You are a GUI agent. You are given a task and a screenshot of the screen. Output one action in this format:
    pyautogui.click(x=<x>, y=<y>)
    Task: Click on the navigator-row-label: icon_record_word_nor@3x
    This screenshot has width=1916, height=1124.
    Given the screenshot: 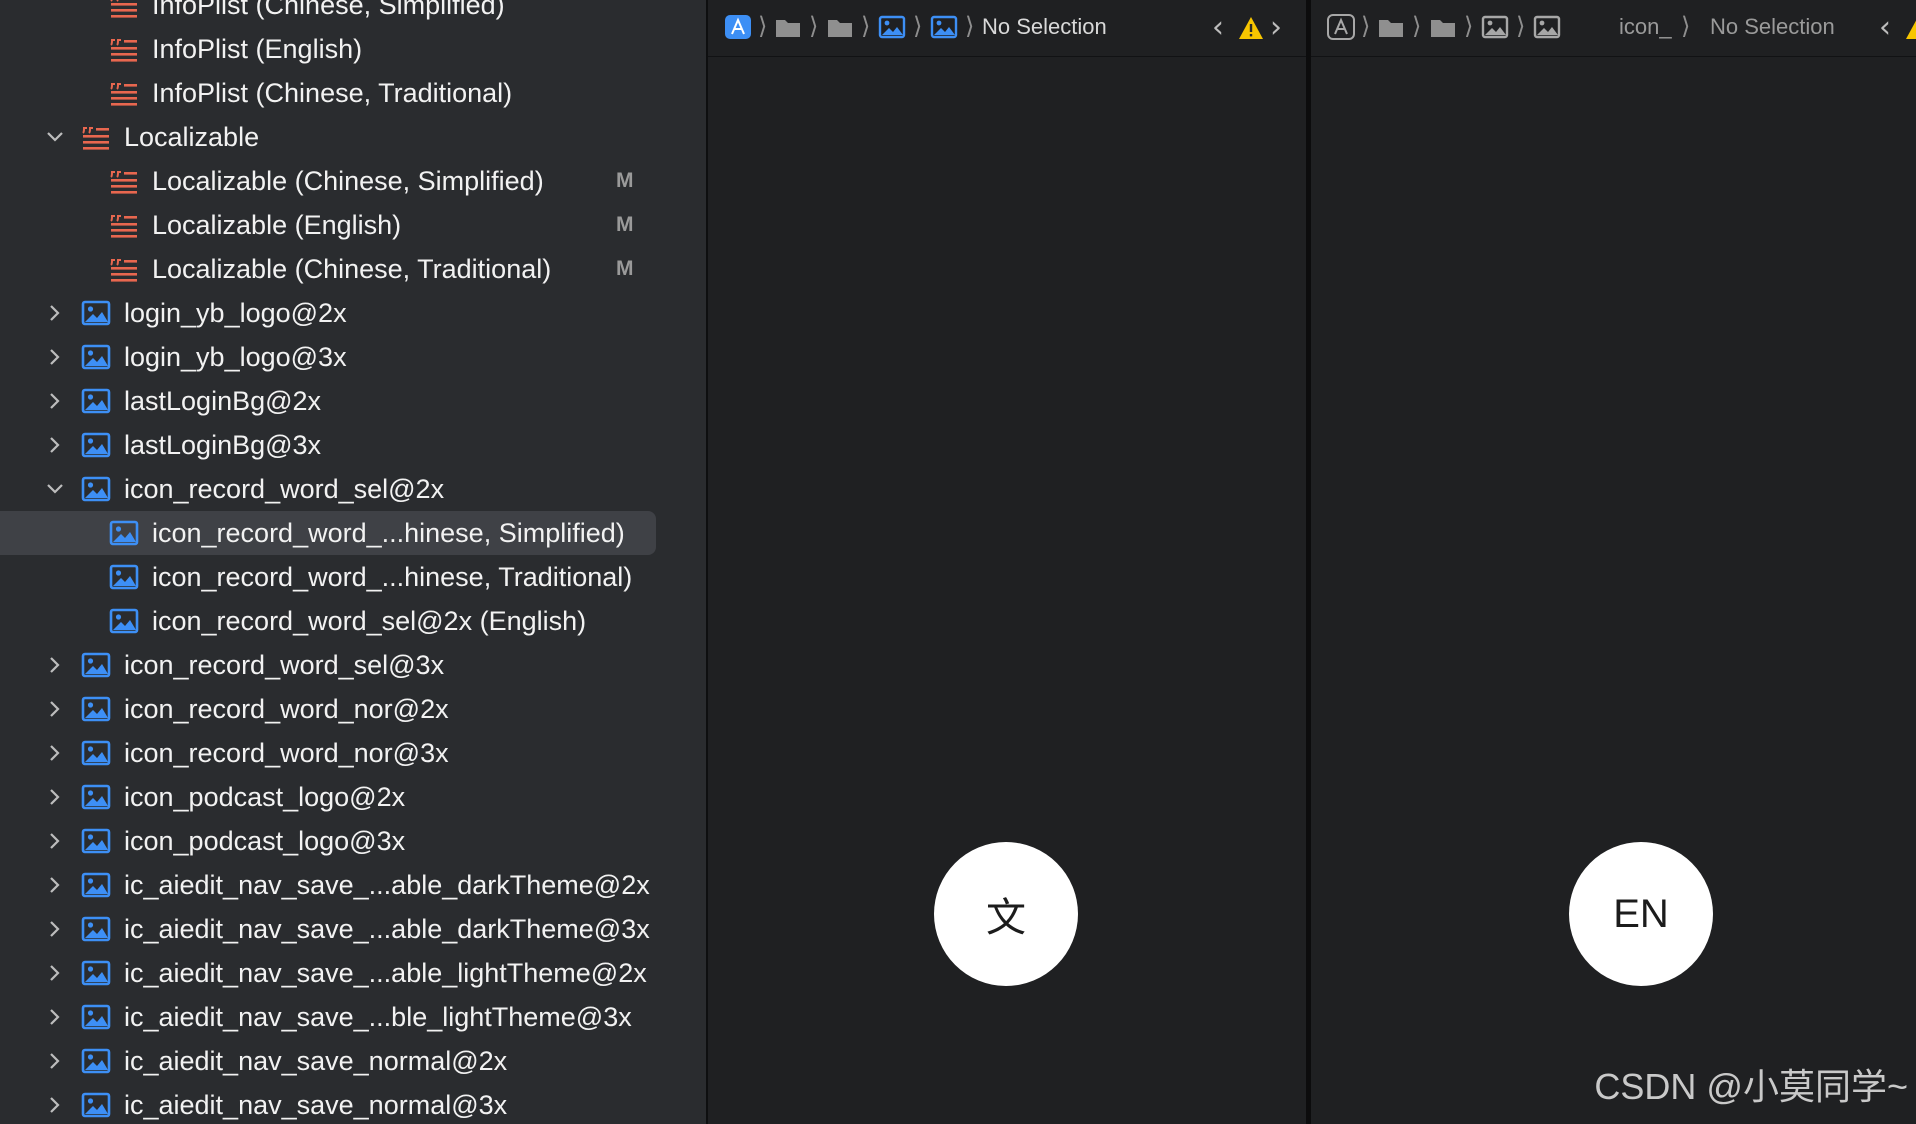 What is the action you would take?
    pyautogui.click(x=286, y=753)
    